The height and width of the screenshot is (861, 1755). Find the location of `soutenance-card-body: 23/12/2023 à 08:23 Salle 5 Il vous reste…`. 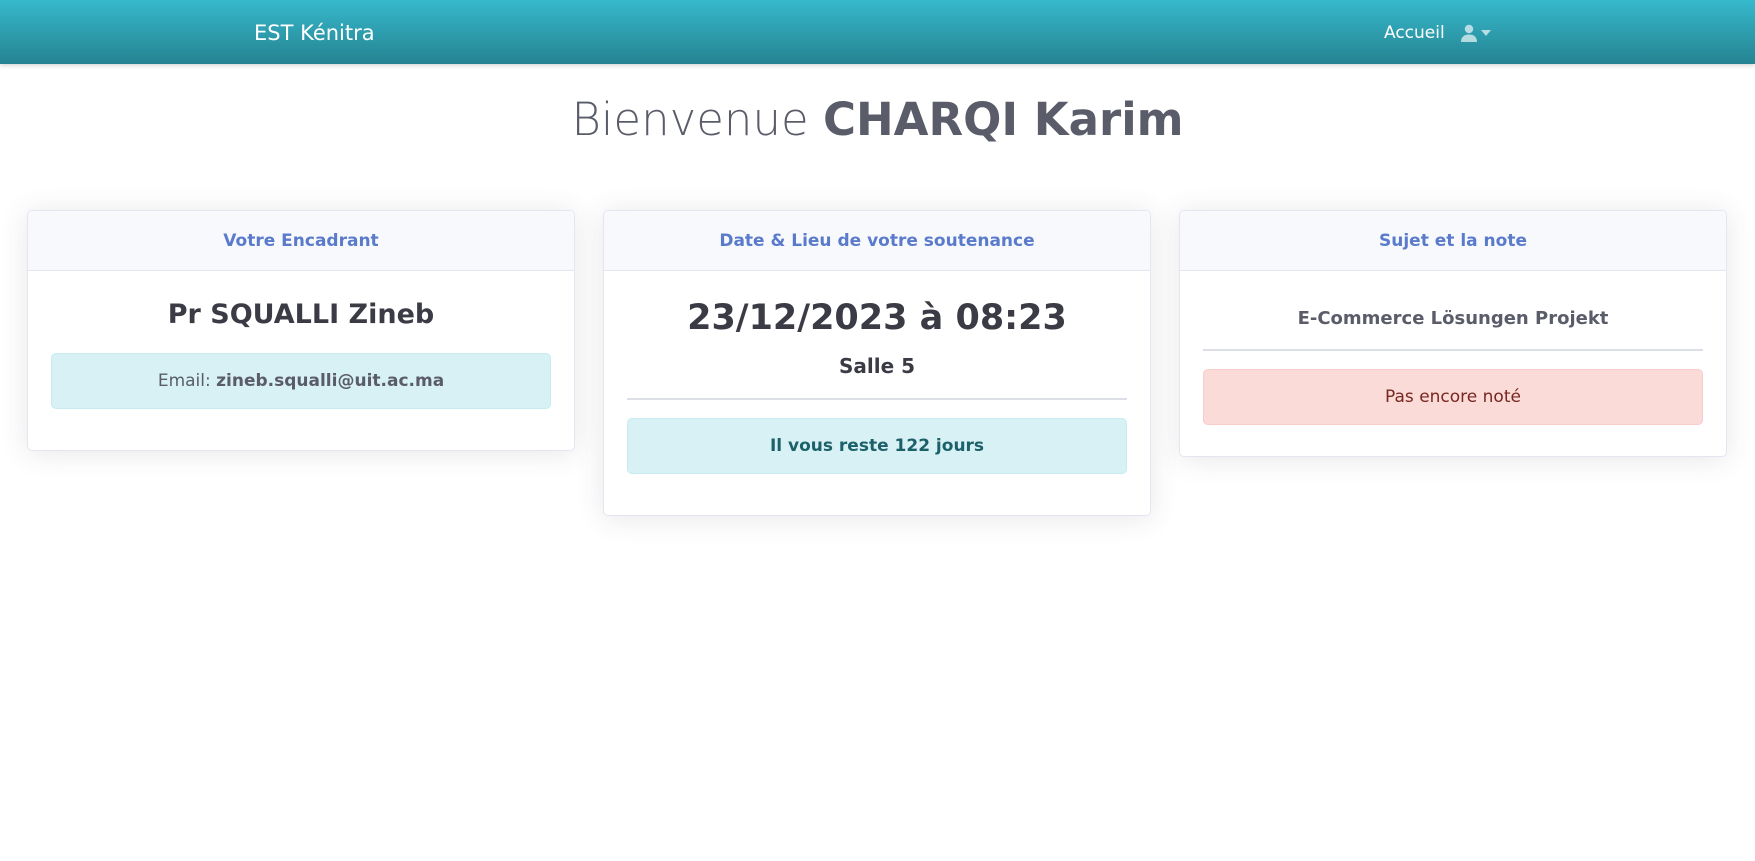

soutenance-card-body: 23/12/2023 à 08:23 Salle 5 Il vous reste… is located at coordinates (877, 384).